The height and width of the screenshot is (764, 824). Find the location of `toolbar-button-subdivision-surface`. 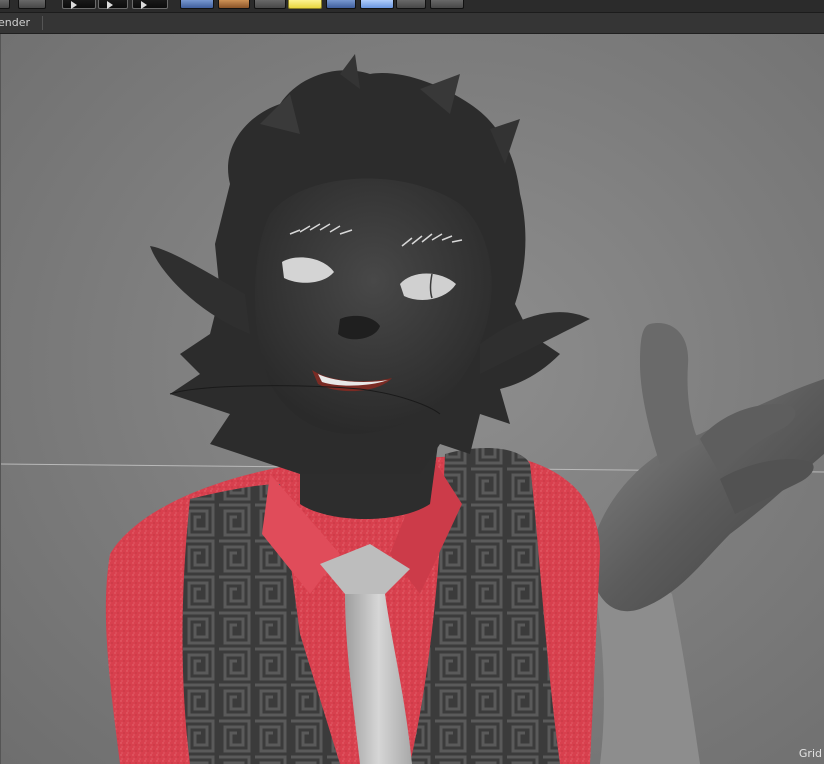

toolbar-button-subdivision-surface is located at coordinates (234, 4).